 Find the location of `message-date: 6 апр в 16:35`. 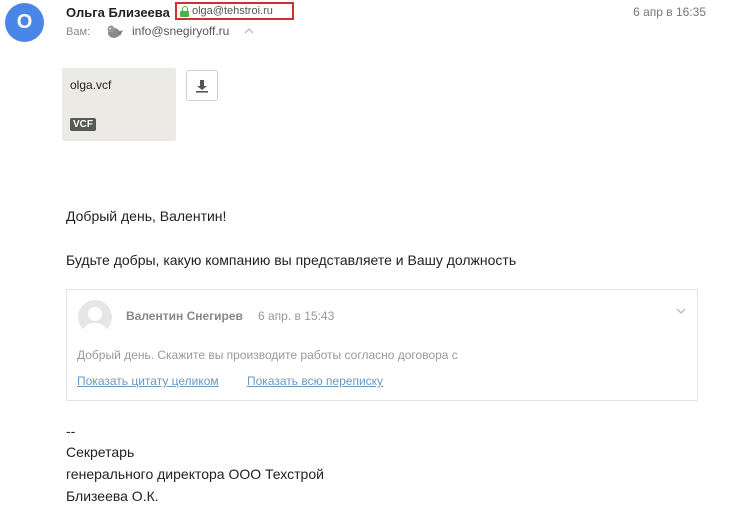

message-date: 6 апр в 16:35 is located at coordinates (669, 12).